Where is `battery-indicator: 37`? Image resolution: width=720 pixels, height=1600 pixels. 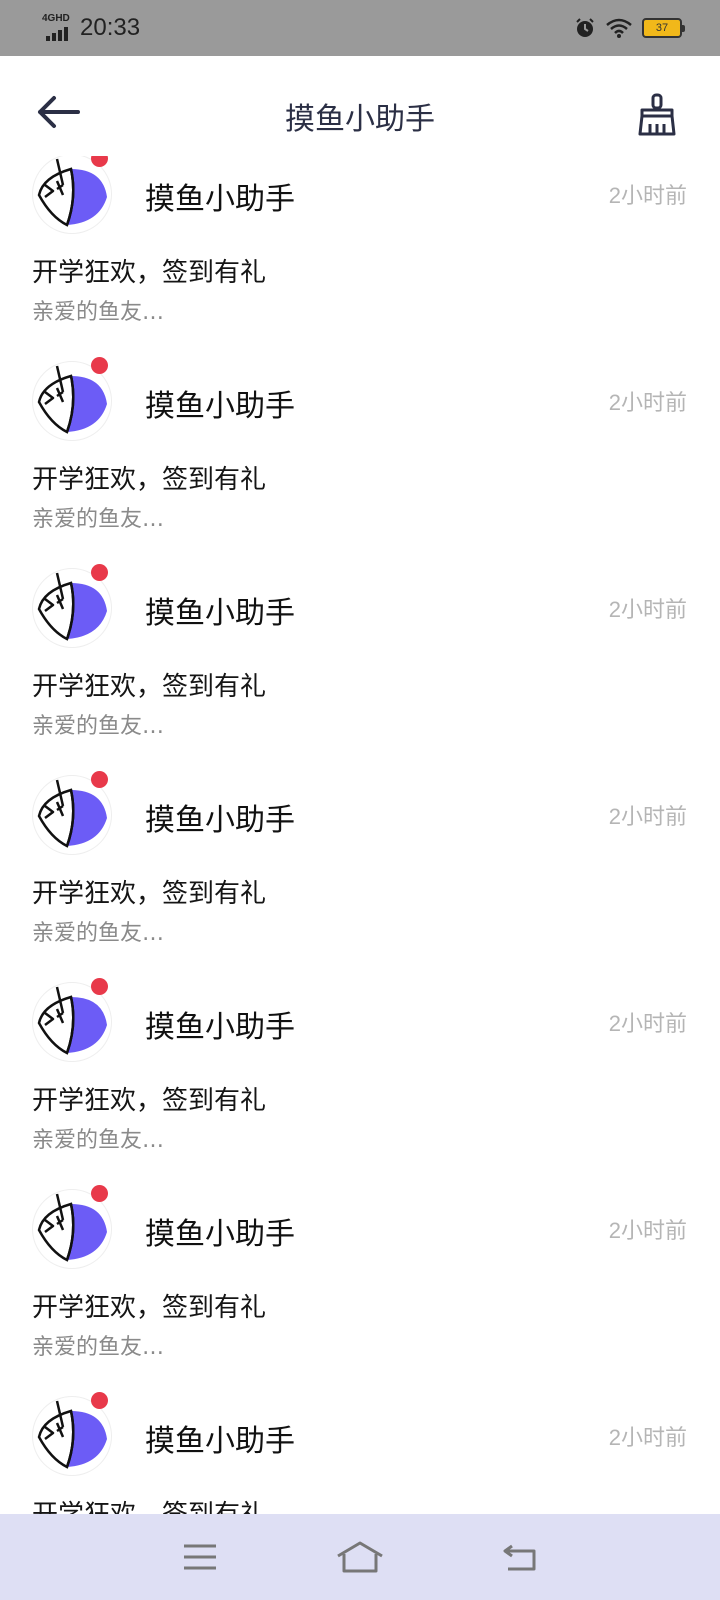
battery-indicator: 37 is located at coordinates (663, 28).